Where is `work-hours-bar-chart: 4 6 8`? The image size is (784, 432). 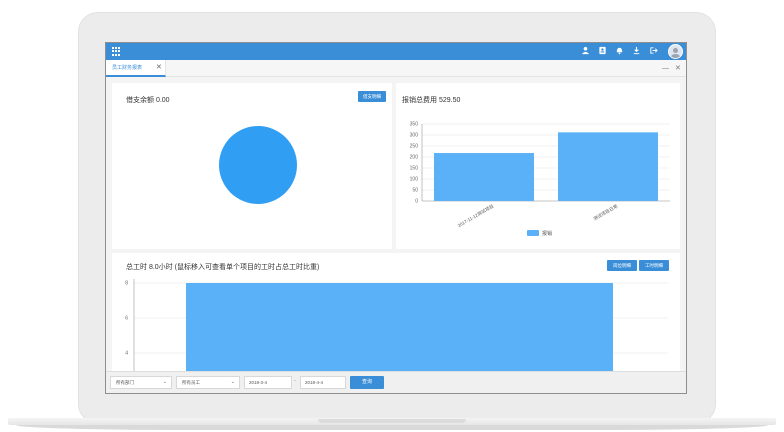
work-hours-bar-chart: 4 6 8 is located at coordinates (396, 325).